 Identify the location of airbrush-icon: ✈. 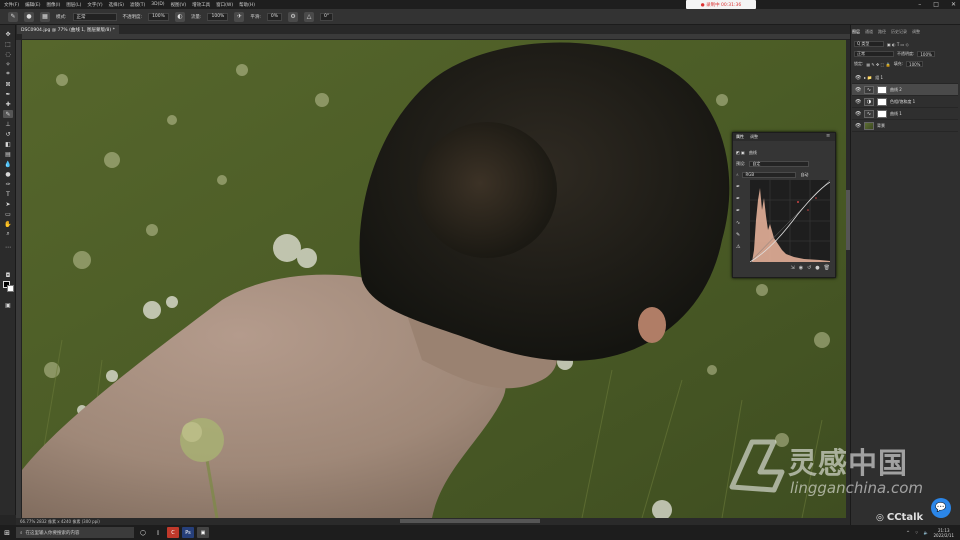
(239, 16).